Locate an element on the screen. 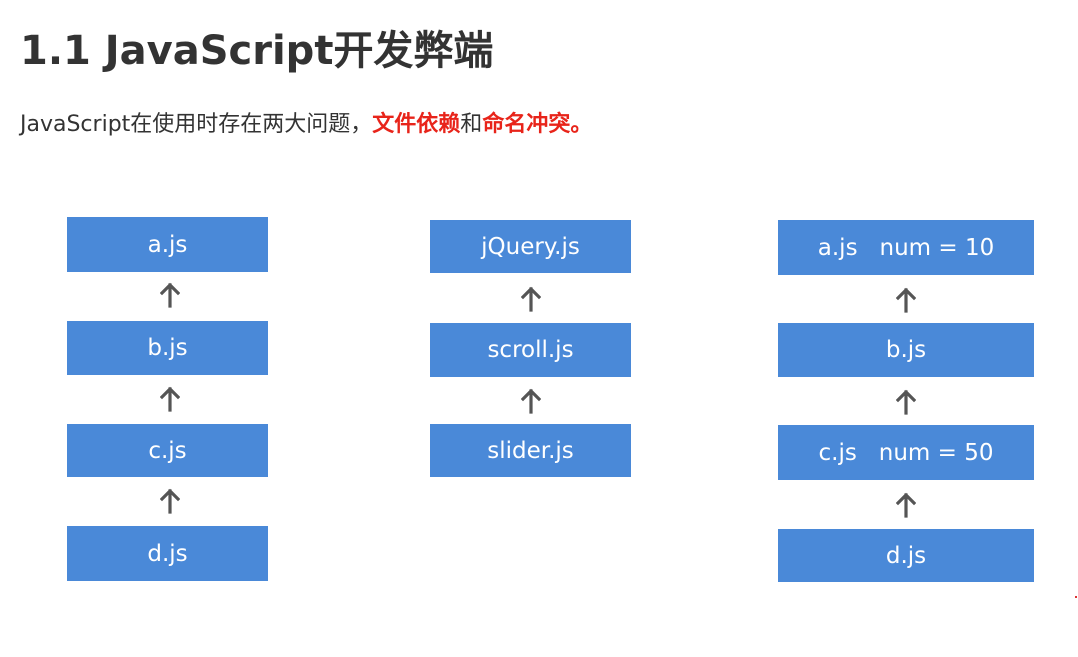  box-d-js-conflict: d.js is located at coordinates (906, 555).